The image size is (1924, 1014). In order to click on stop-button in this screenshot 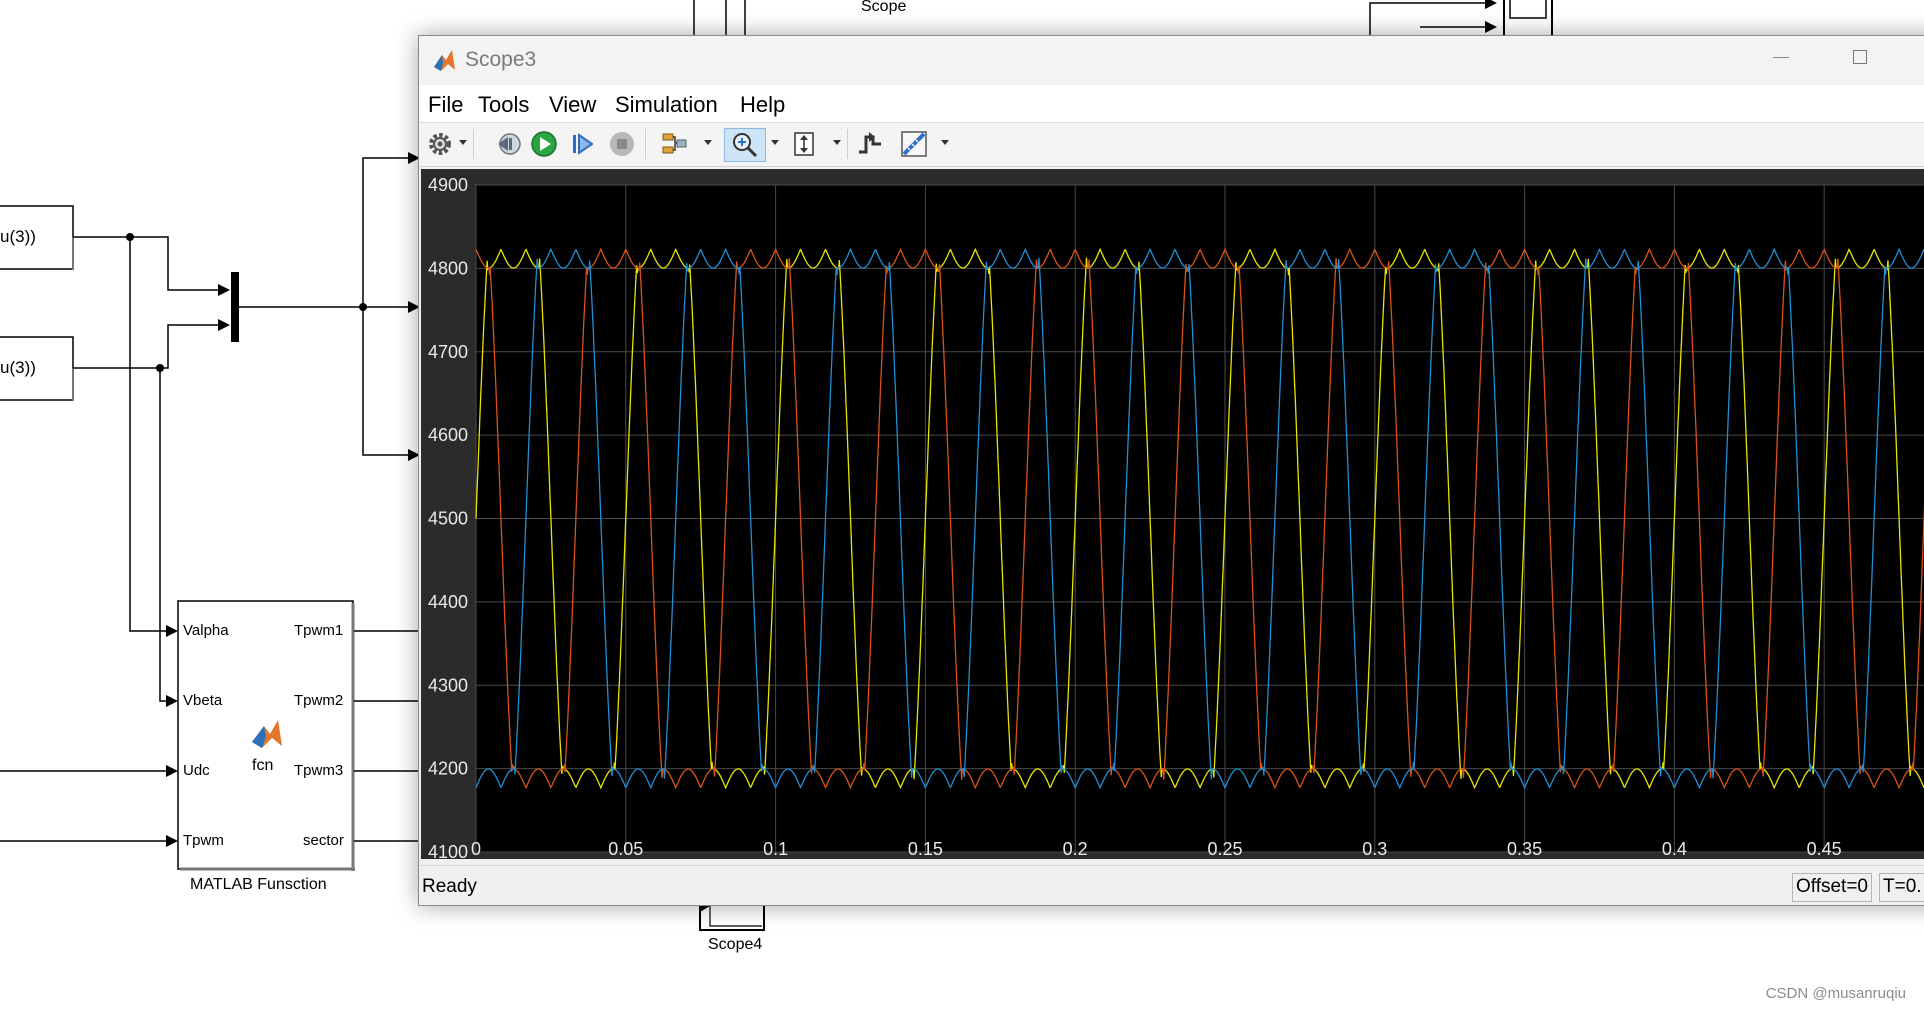, I will do `click(622, 144)`.